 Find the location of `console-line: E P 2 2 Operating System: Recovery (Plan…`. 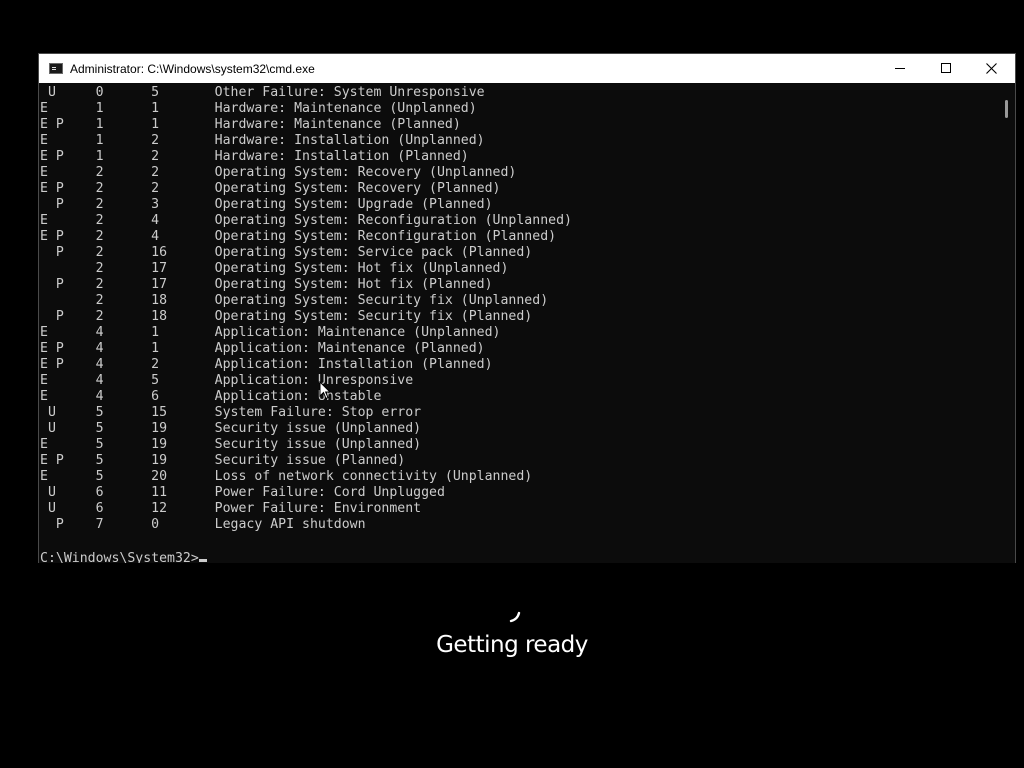

console-line: E P 2 2 Operating System: Recovery (Plan… is located at coordinates (270, 188).